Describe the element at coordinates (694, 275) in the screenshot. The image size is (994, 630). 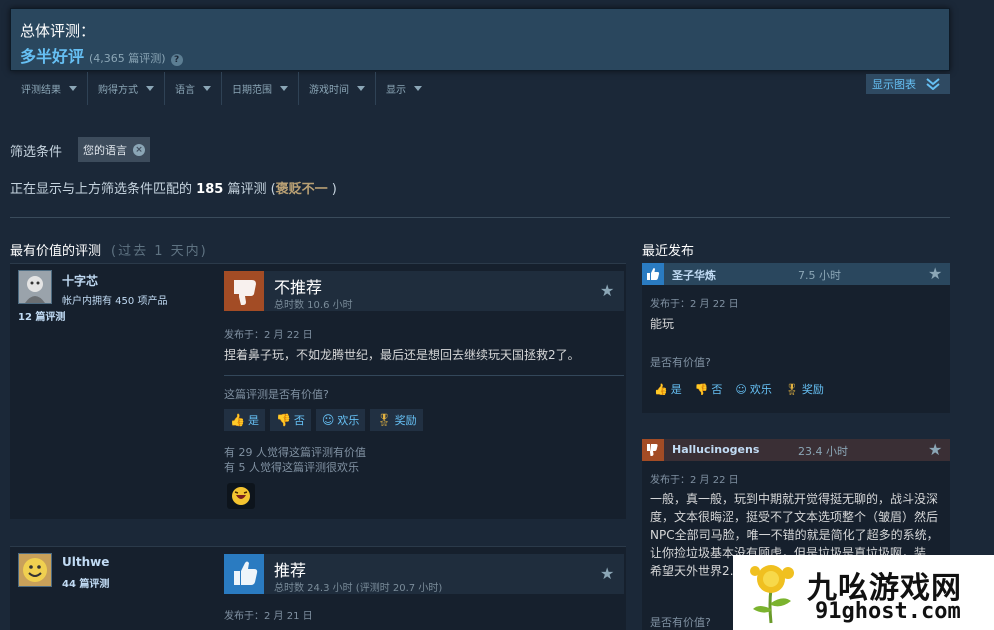
I see `author-name: 圣子华炼` at that location.